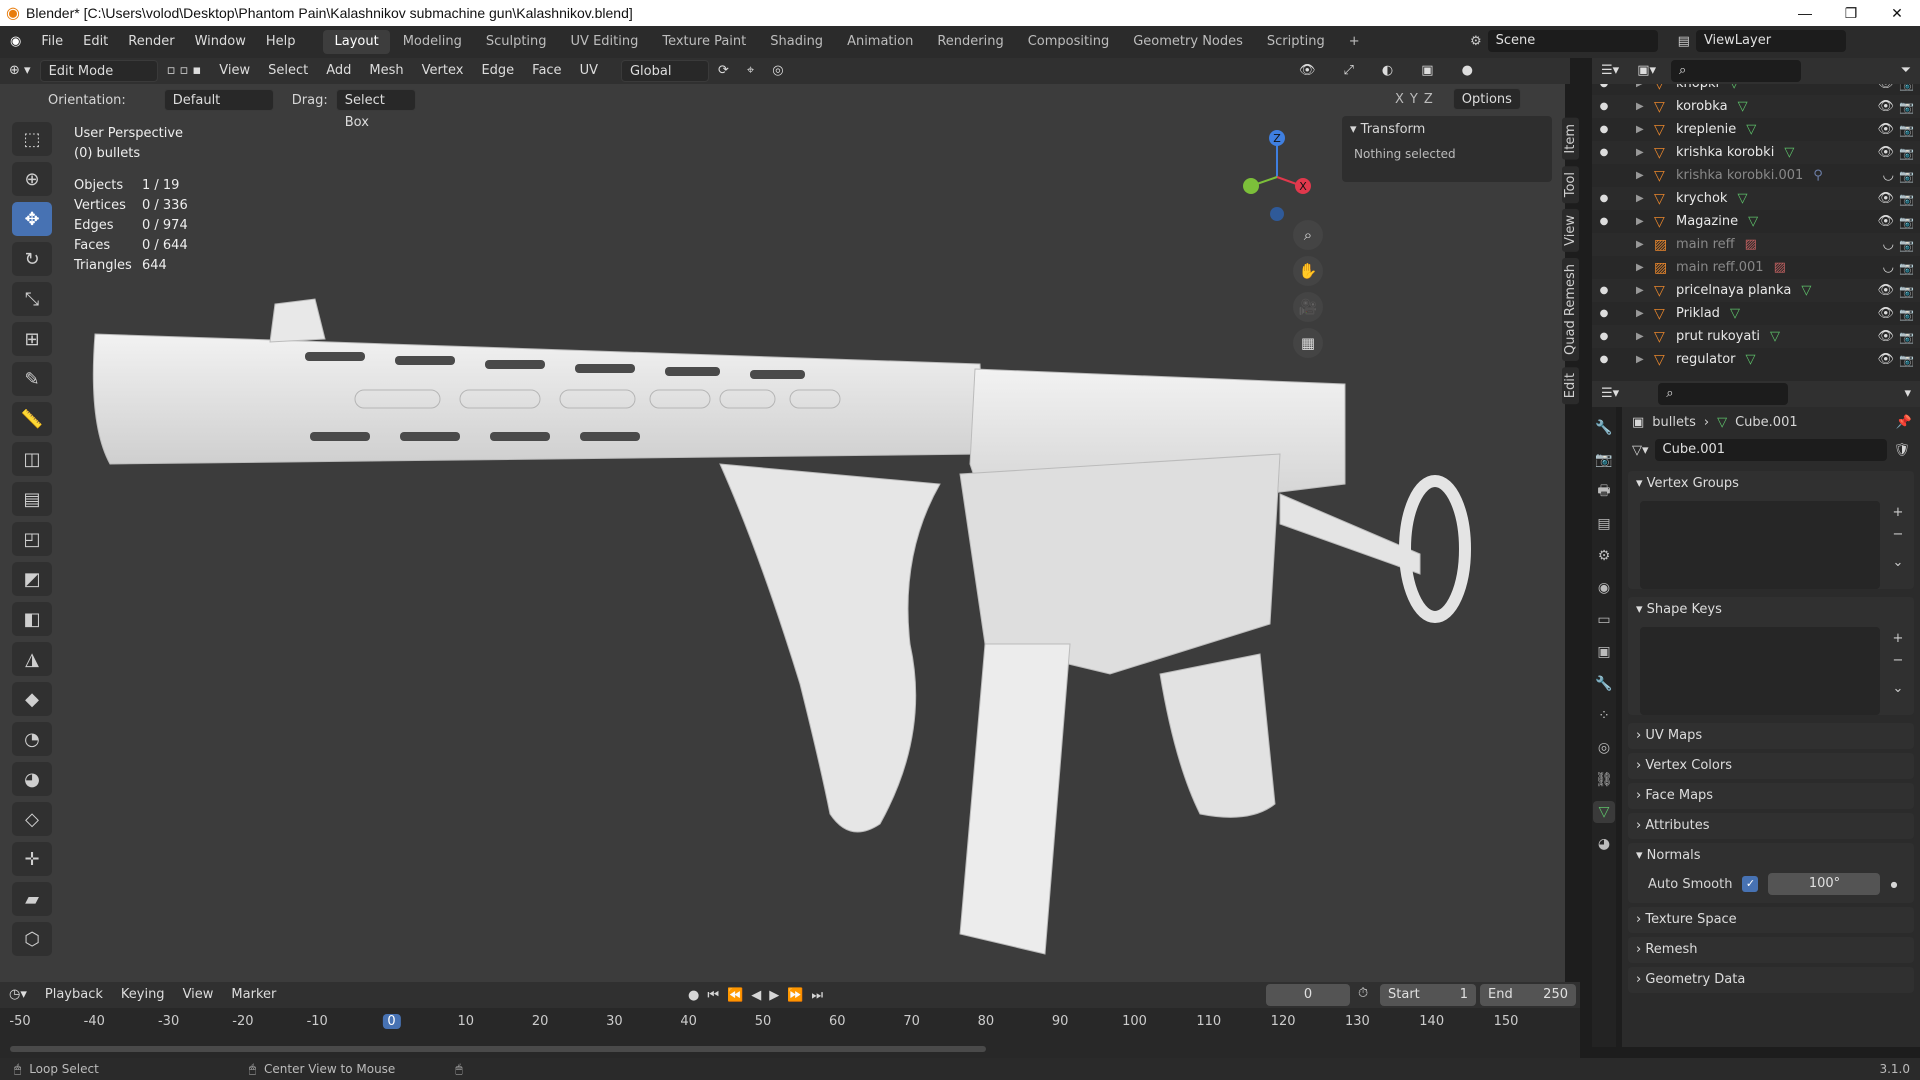 Image resolution: width=1920 pixels, height=1080 pixels. What do you see at coordinates (750, 71) in the screenshot?
I see `snap-icon: ⌖` at bounding box center [750, 71].